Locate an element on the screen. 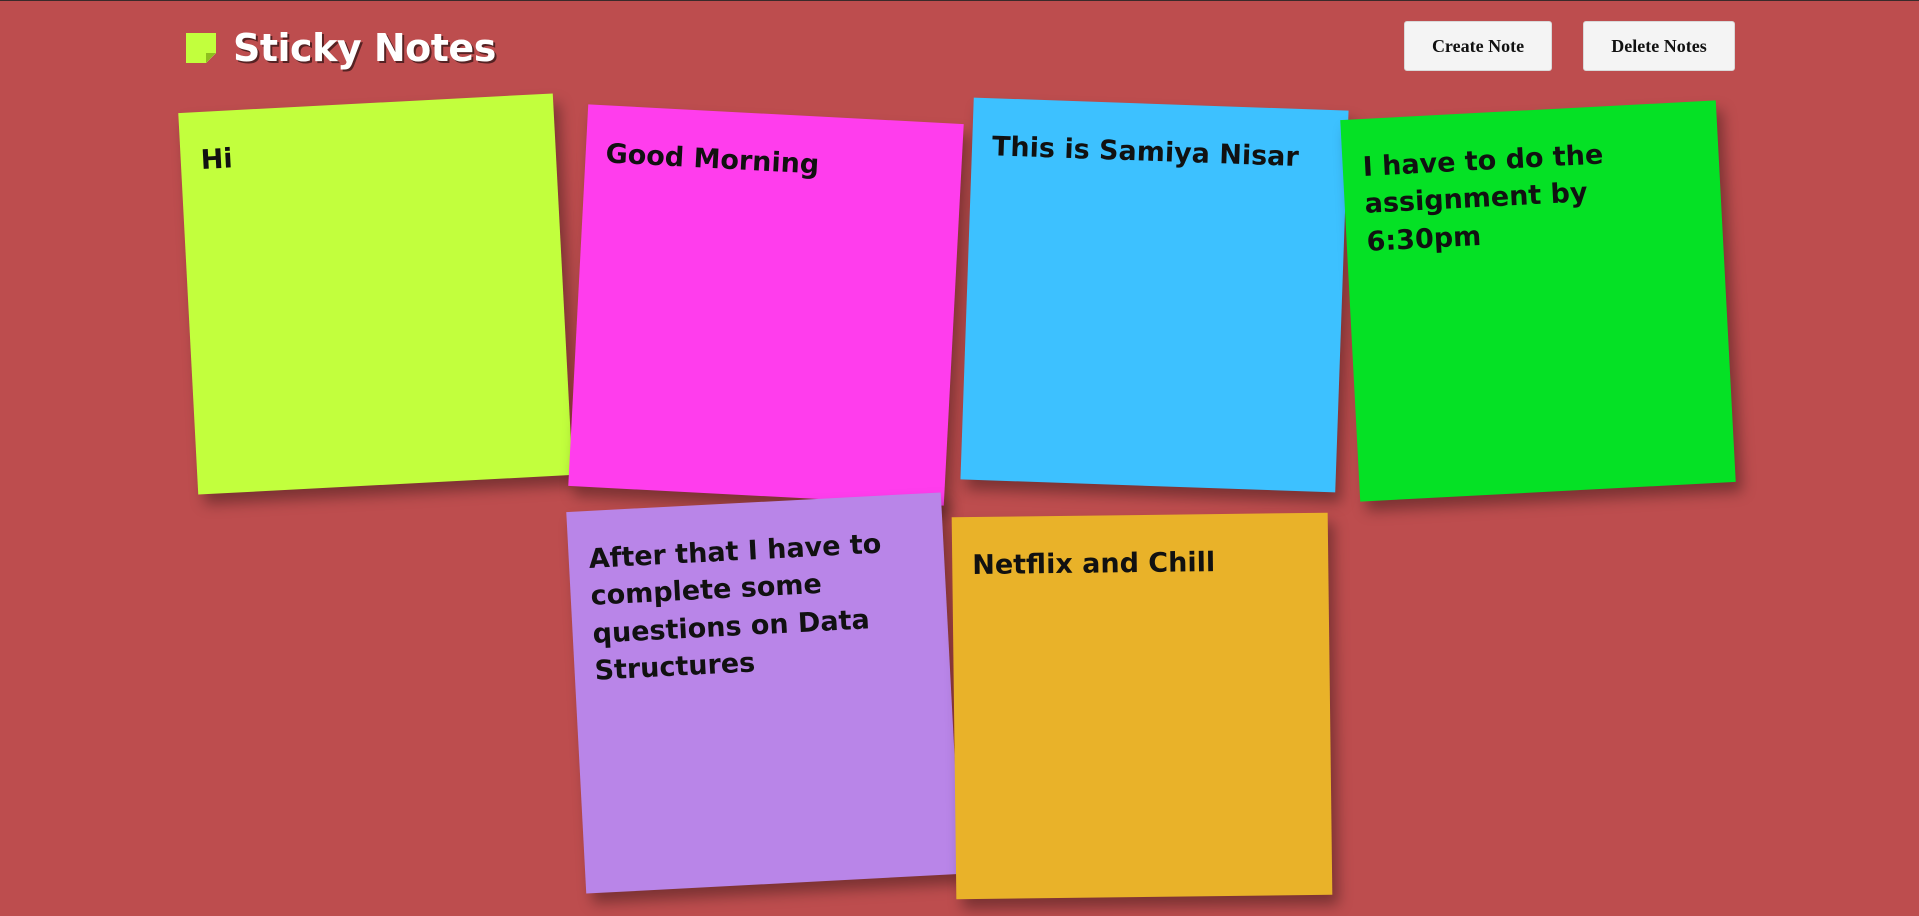 The image size is (1919, 916). sticky-note: Hi is located at coordinates (375, 294).